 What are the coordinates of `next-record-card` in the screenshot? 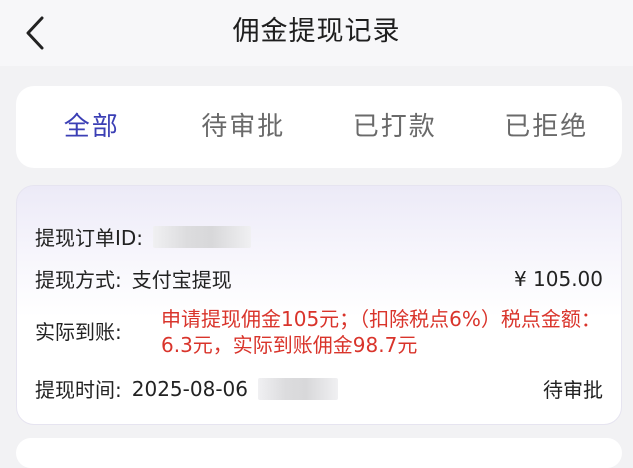 It's located at (319, 453).